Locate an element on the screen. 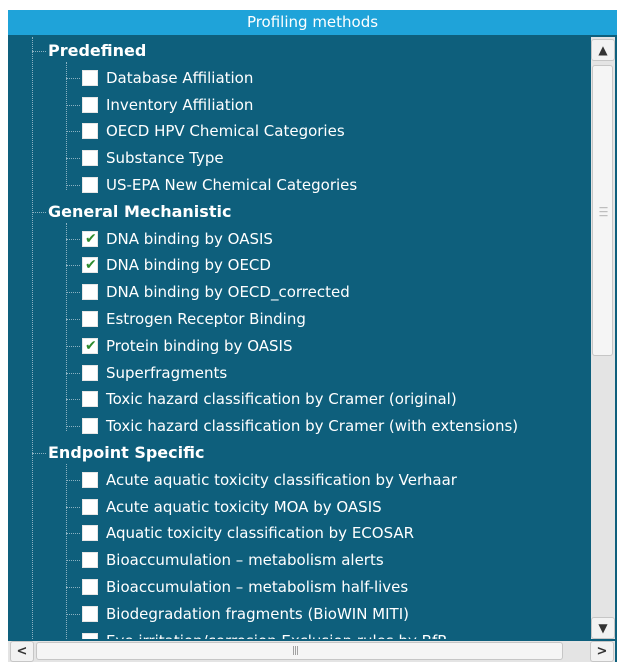  profiler-item-label: OECD HPV Chemical Categories is located at coordinates (225, 131).